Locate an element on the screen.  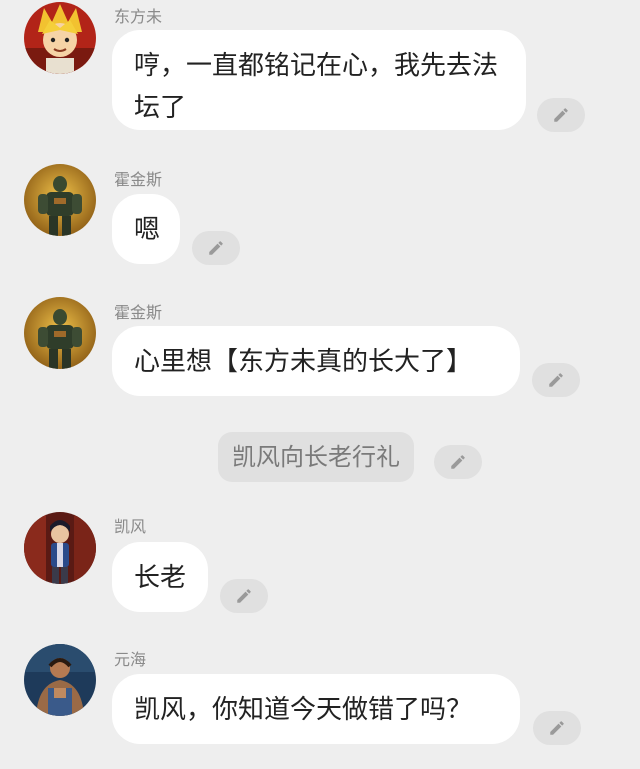
dark-haired-youth-avatar-icon is located at coordinates (60, 548).